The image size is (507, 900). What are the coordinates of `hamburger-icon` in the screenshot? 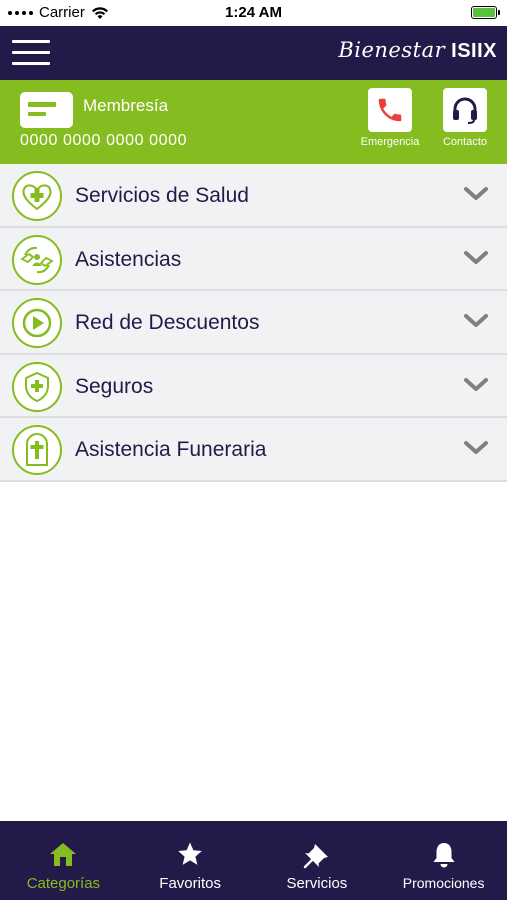 It's located at (31, 53).